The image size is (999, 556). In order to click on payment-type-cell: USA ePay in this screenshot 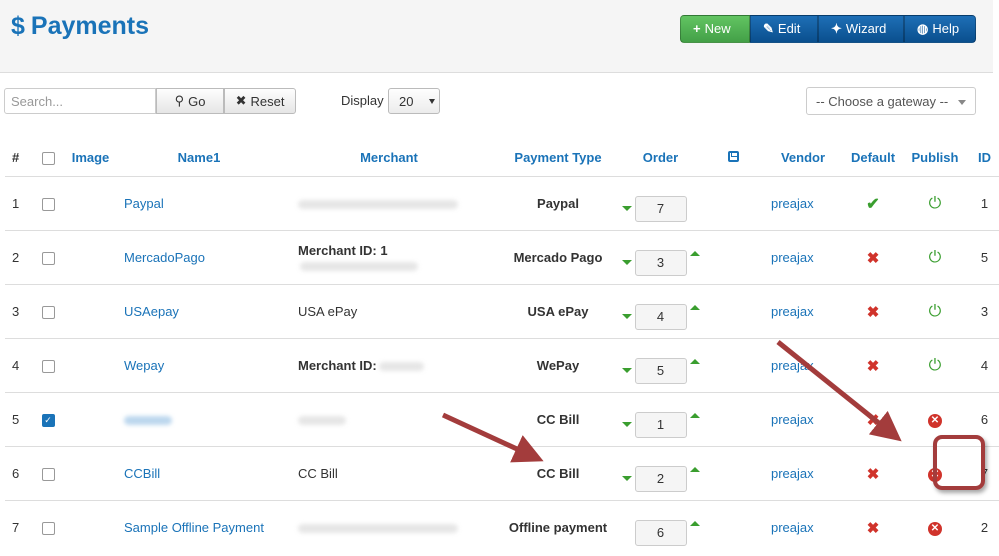, I will do `click(558, 311)`.